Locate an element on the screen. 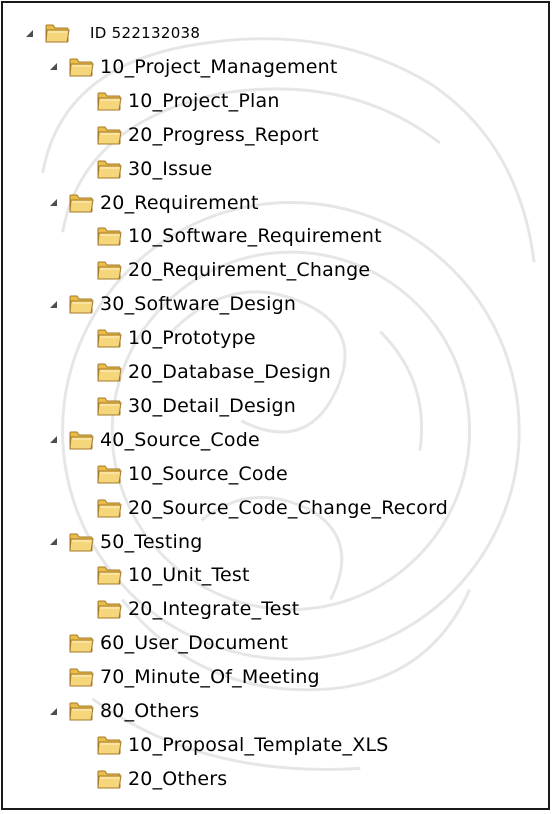  tree-item-label: 80_Others is located at coordinates (150, 711).